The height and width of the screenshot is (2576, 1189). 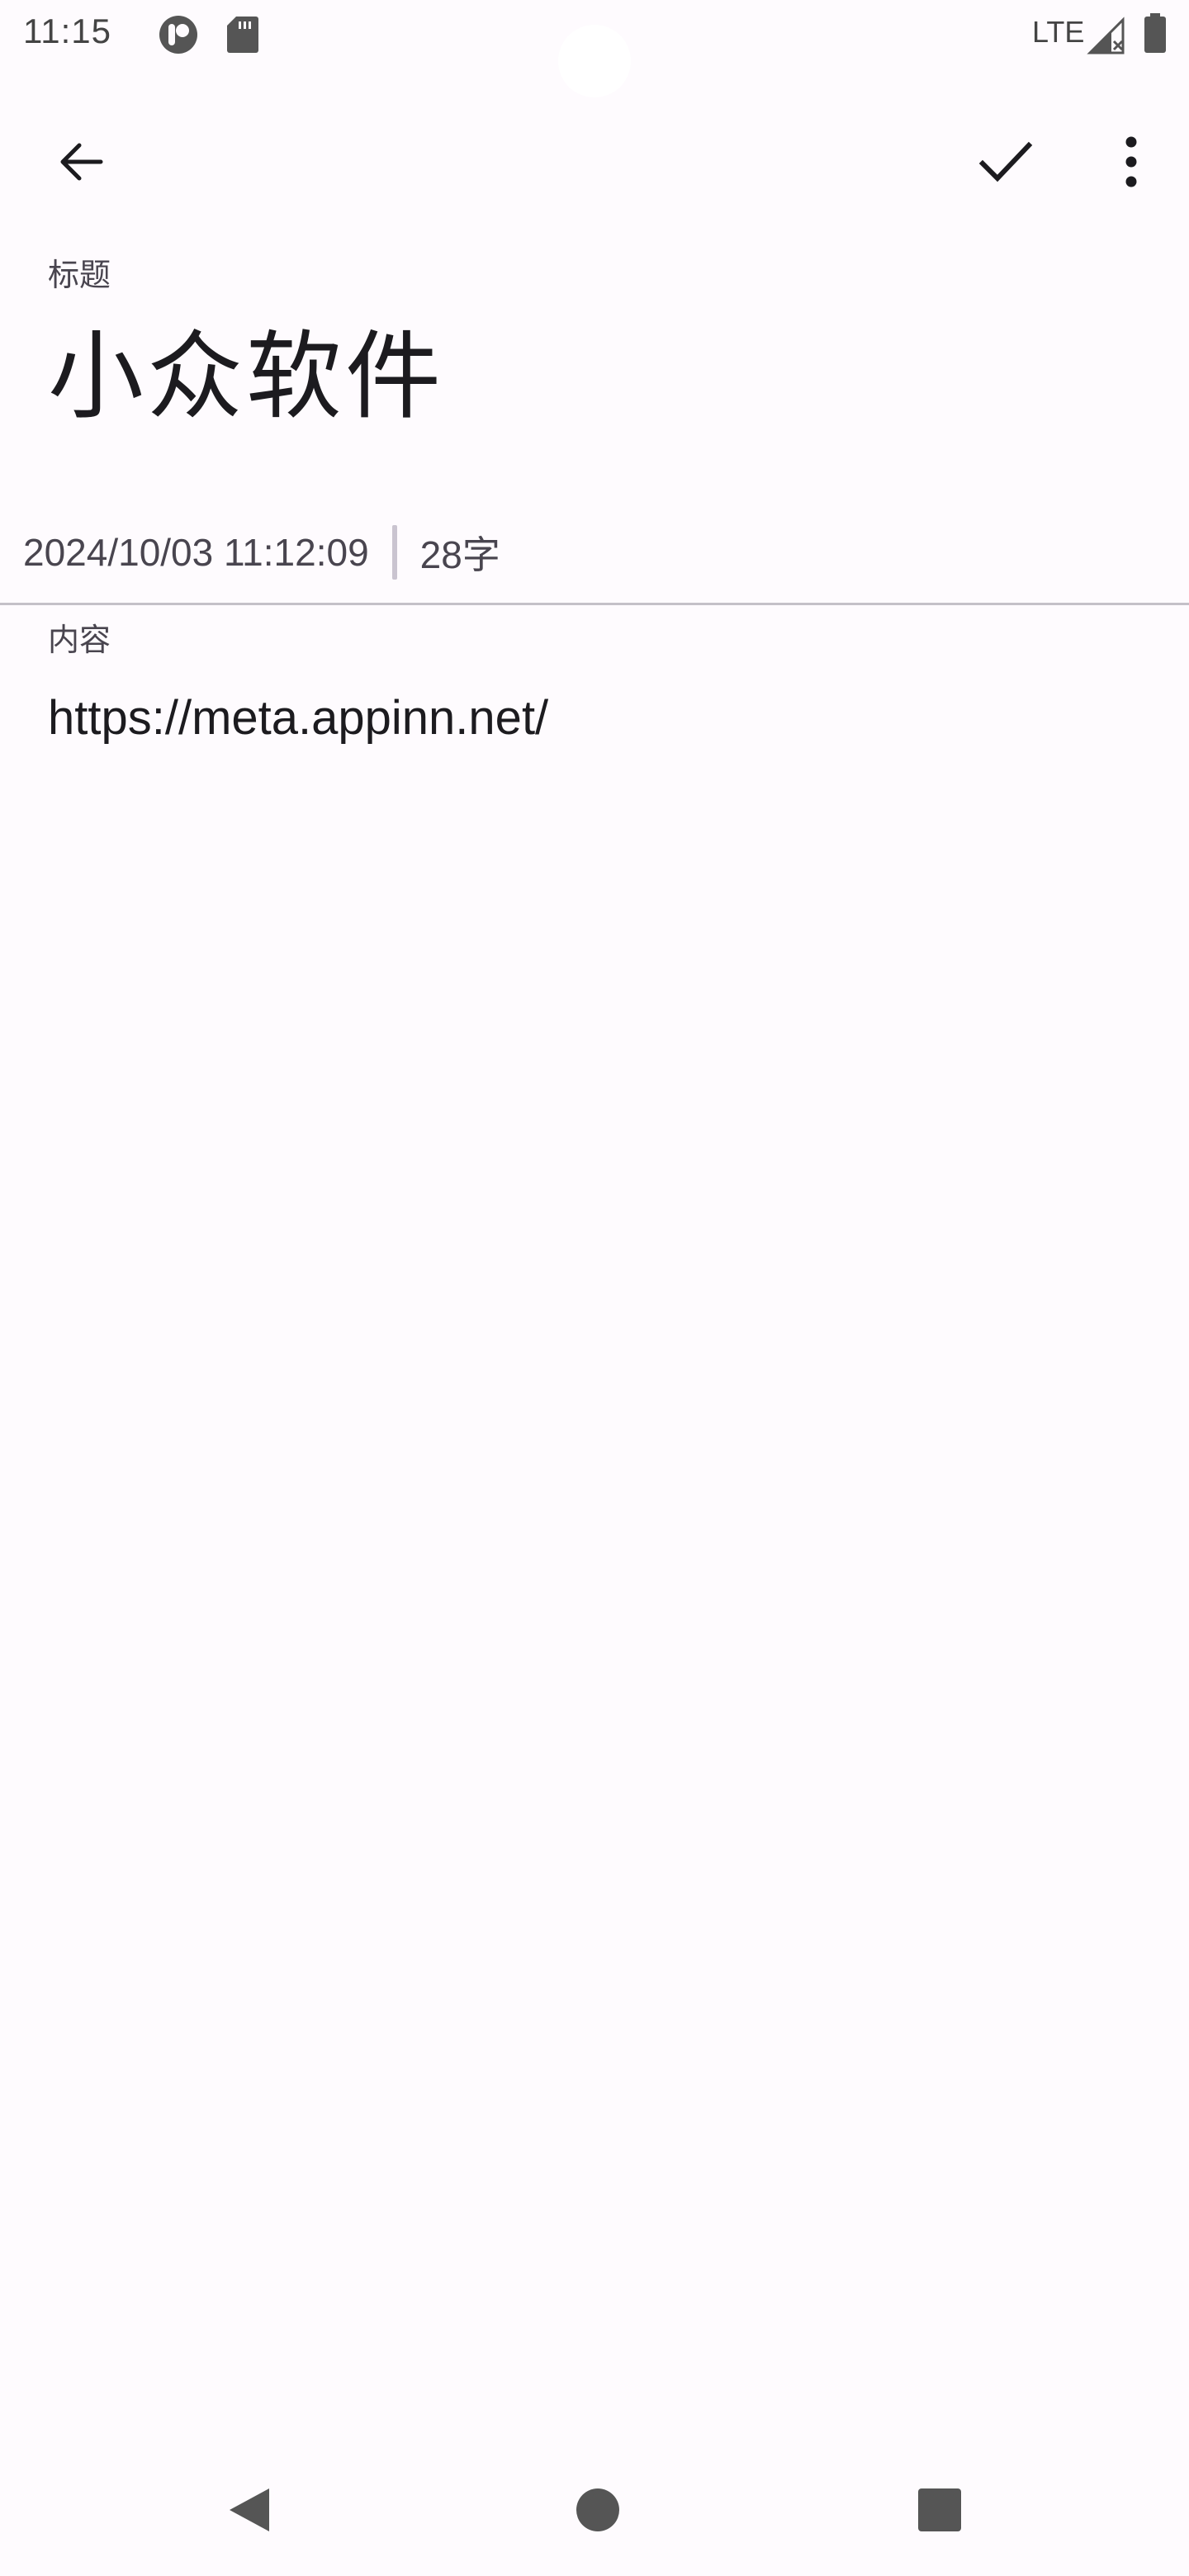 What do you see at coordinates (178, 35) in the screenshot?
I see `app-notification-icon` at bounding box center [178, 35].